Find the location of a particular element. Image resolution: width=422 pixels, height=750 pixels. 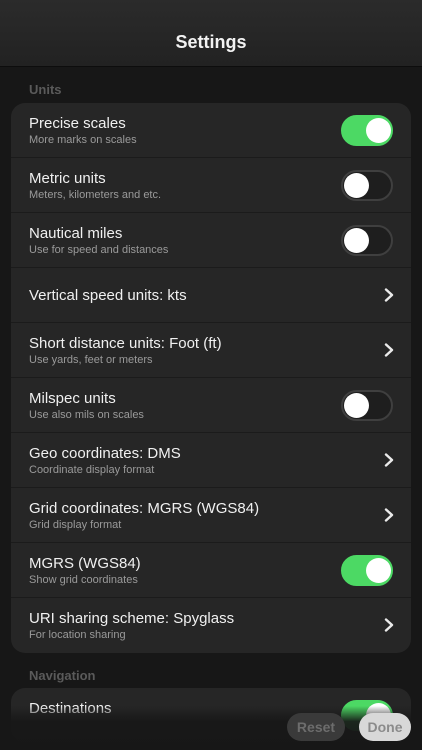

row-title: URI sharing scheme: Spyglass is located at coordinates (132, 618).